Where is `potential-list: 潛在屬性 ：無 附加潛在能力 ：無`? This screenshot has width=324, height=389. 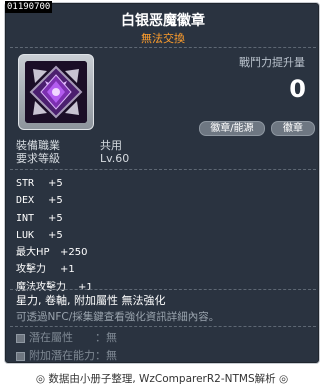 potential-list: 潛在屬性 ：無 附加潛在能力 ：無 is located at coordinates (66, 347).